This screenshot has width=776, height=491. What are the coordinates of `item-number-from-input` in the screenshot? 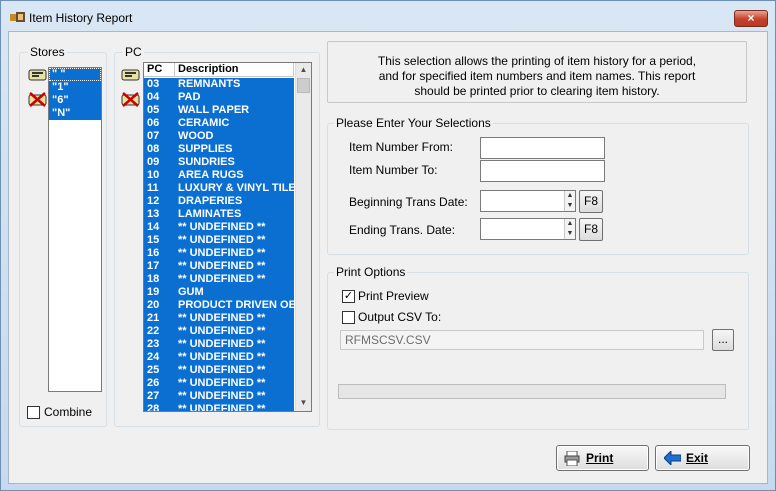 It's located at (542, 148).